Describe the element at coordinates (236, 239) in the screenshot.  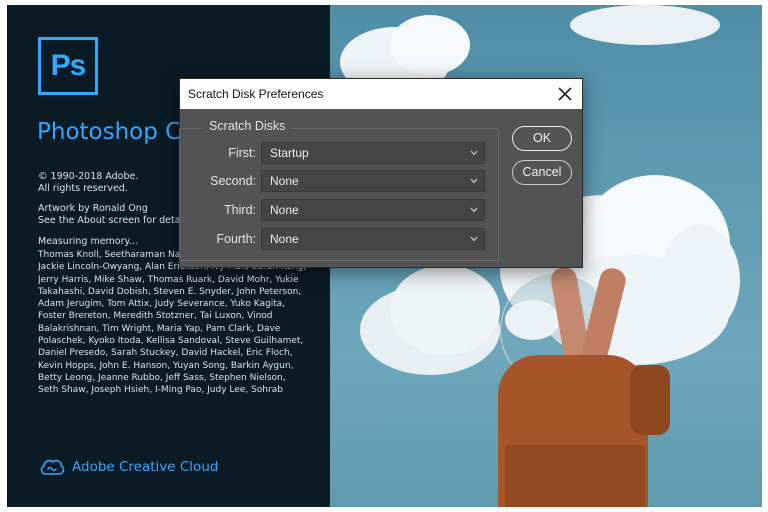
I see `fourth-label: Fourth:` at that location.